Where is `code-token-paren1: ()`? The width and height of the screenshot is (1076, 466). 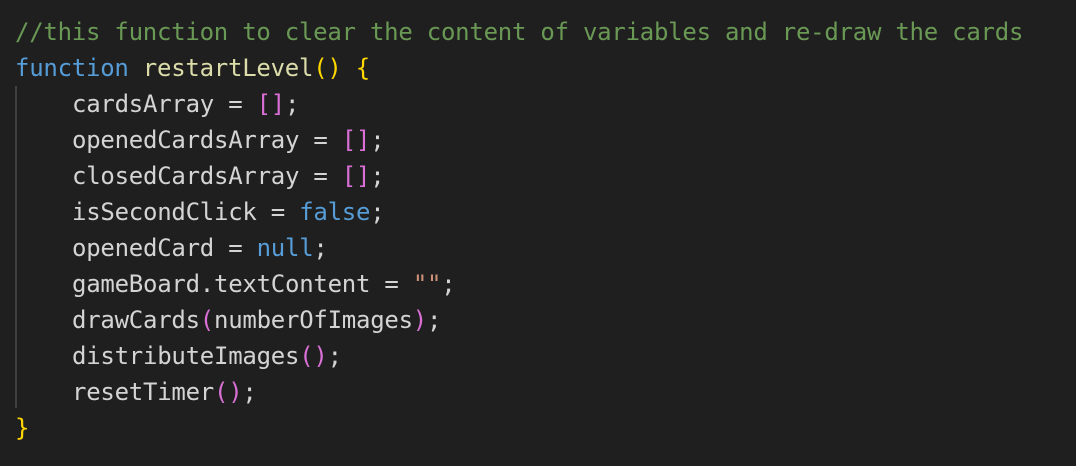 code-token-paren1: () is located at coordinates (327, 68).